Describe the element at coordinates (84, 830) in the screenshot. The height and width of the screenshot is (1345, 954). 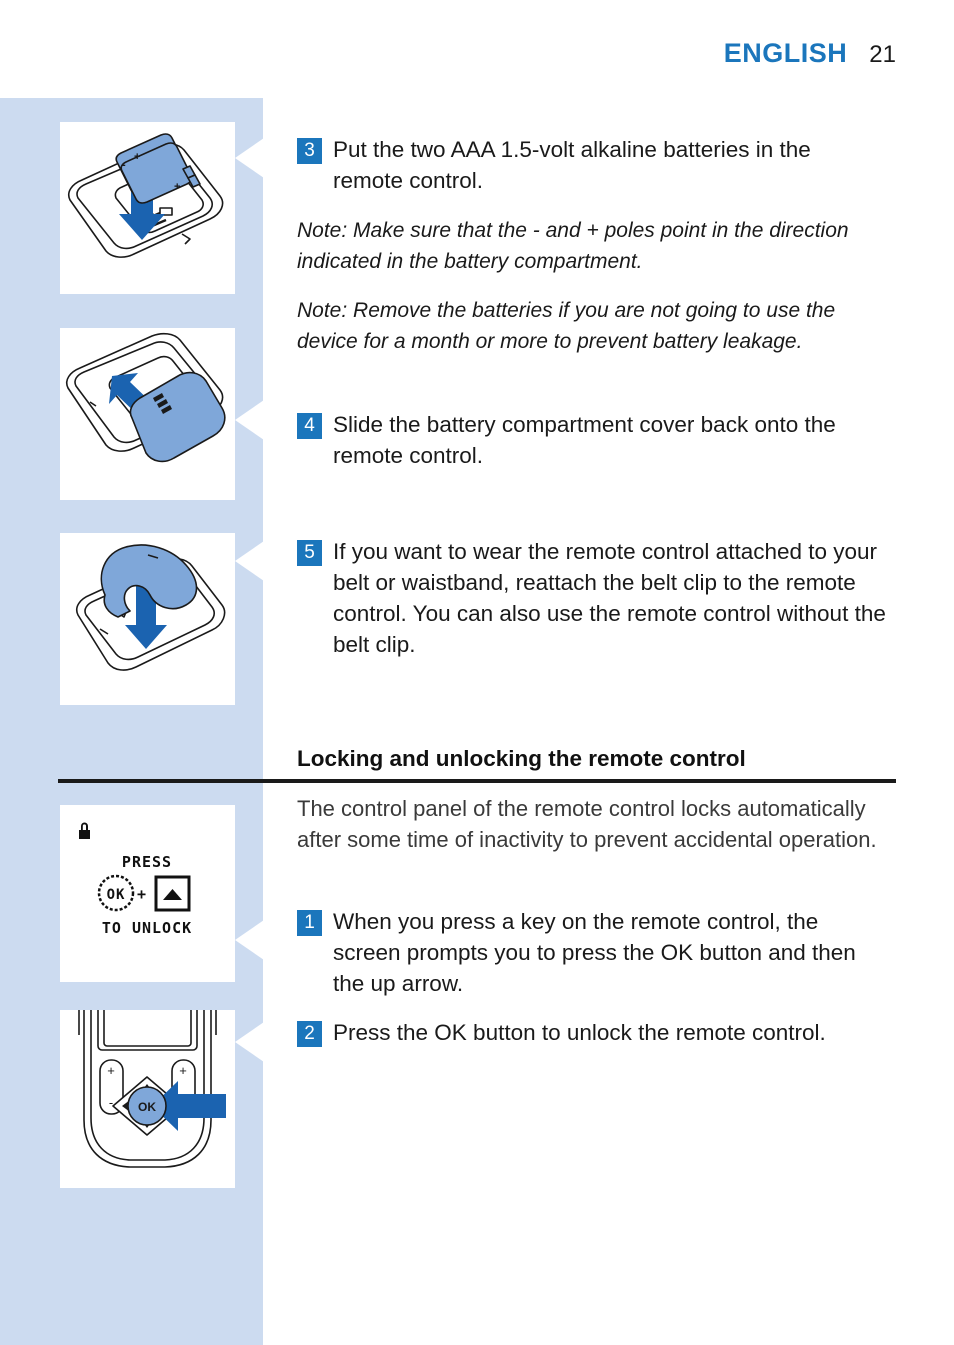
I see `lock-icon` at that location.